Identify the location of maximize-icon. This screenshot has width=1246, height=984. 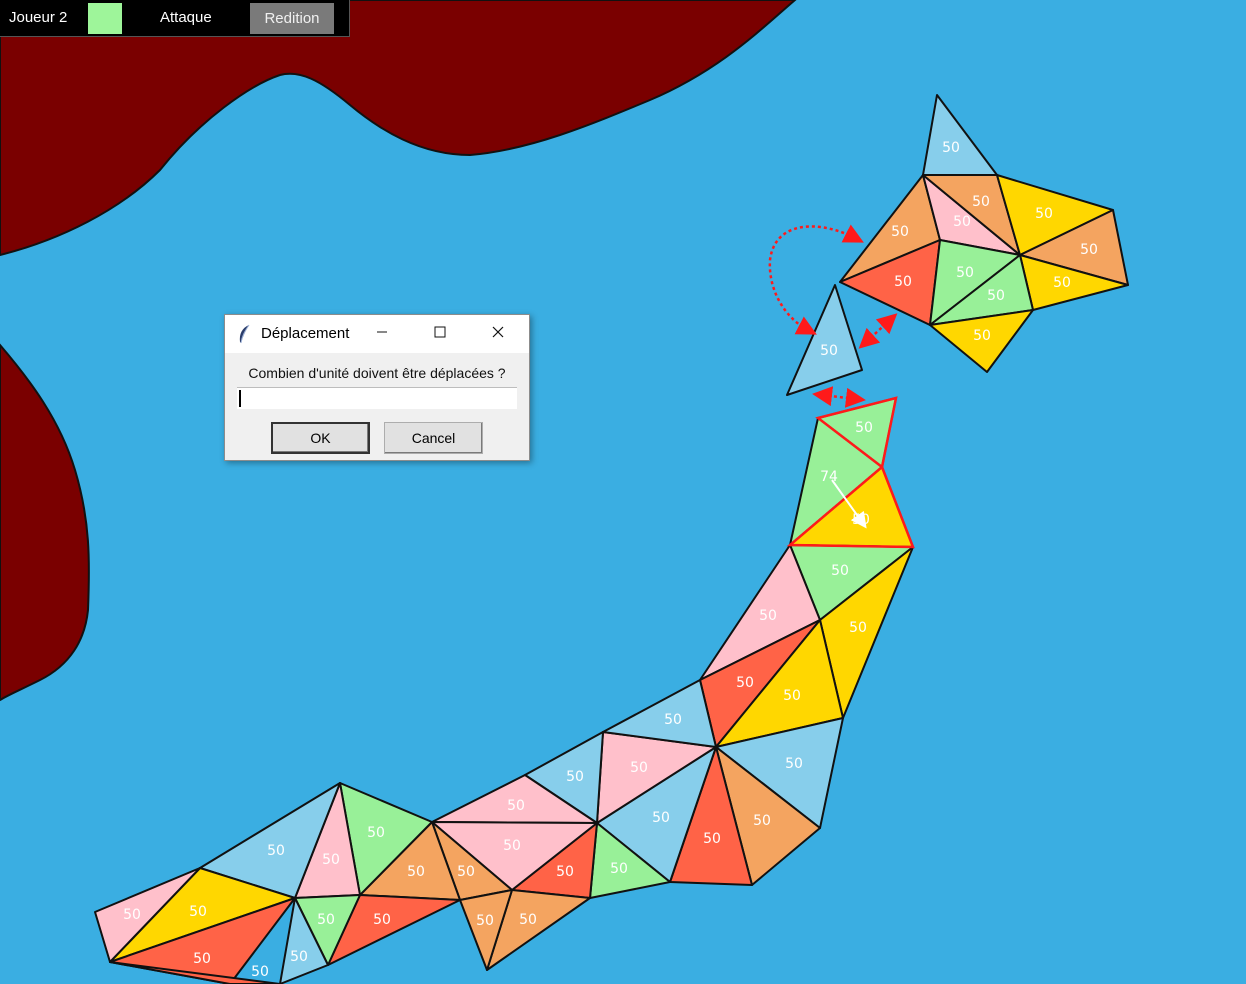
(440, 332).